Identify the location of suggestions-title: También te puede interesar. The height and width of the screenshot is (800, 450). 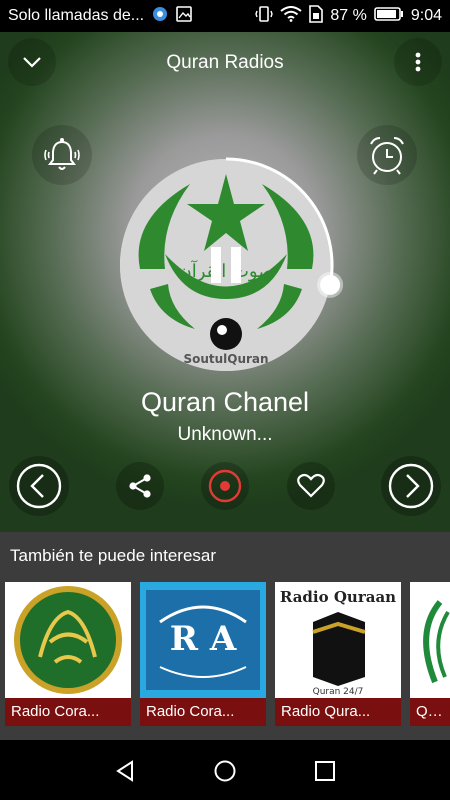
(113, 555).